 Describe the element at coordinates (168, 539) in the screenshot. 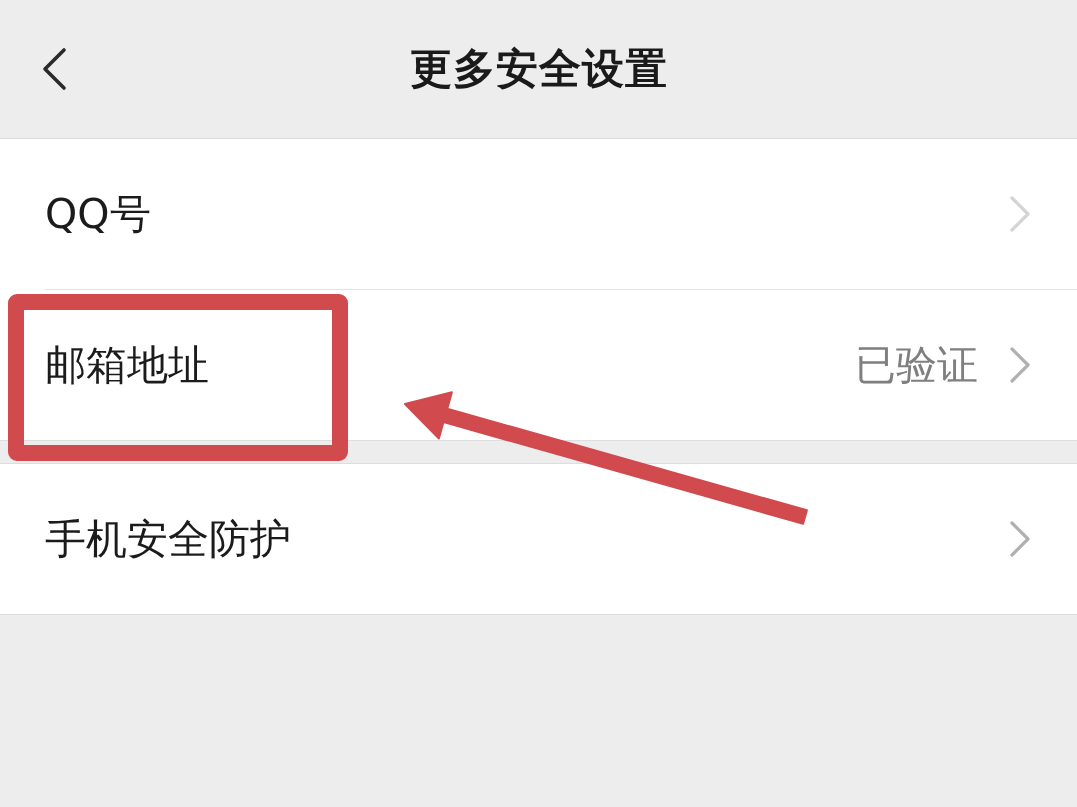

I see `row-label: 手机安全防护` at that location.